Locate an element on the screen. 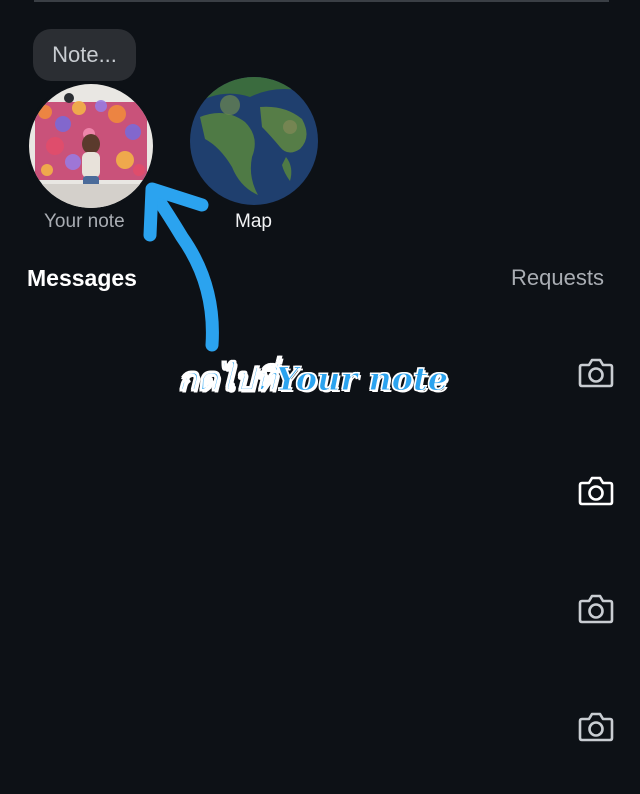 Image resolution: width=640 pixels, height=794 pixels. map-label: Map is located at coordinates (253, 221).